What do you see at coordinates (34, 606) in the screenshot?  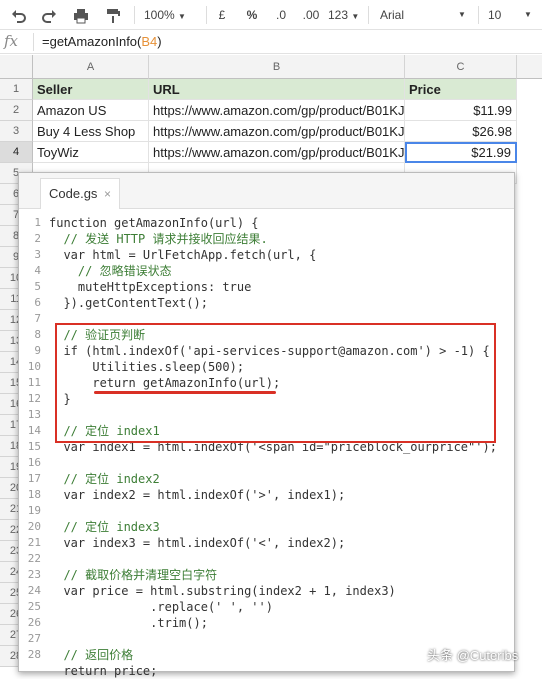 I see `line-number: 25` at bounding box center [34, 606].